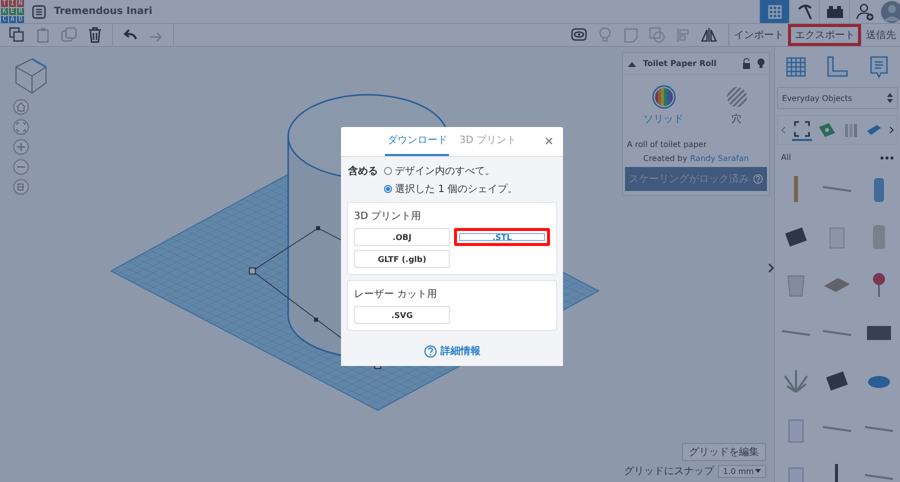  Describe the element at coordinates (824, 35) in the screenshot. I see `export-bar-button: エクスポート` at that location.